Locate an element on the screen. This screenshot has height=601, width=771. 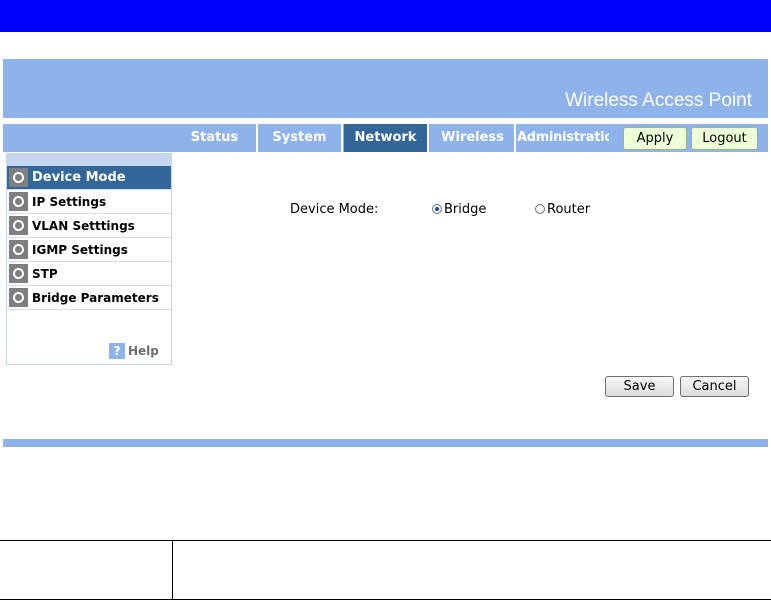
sidebar-item-label: IGMP Settings is located at coordinates (80, 250).